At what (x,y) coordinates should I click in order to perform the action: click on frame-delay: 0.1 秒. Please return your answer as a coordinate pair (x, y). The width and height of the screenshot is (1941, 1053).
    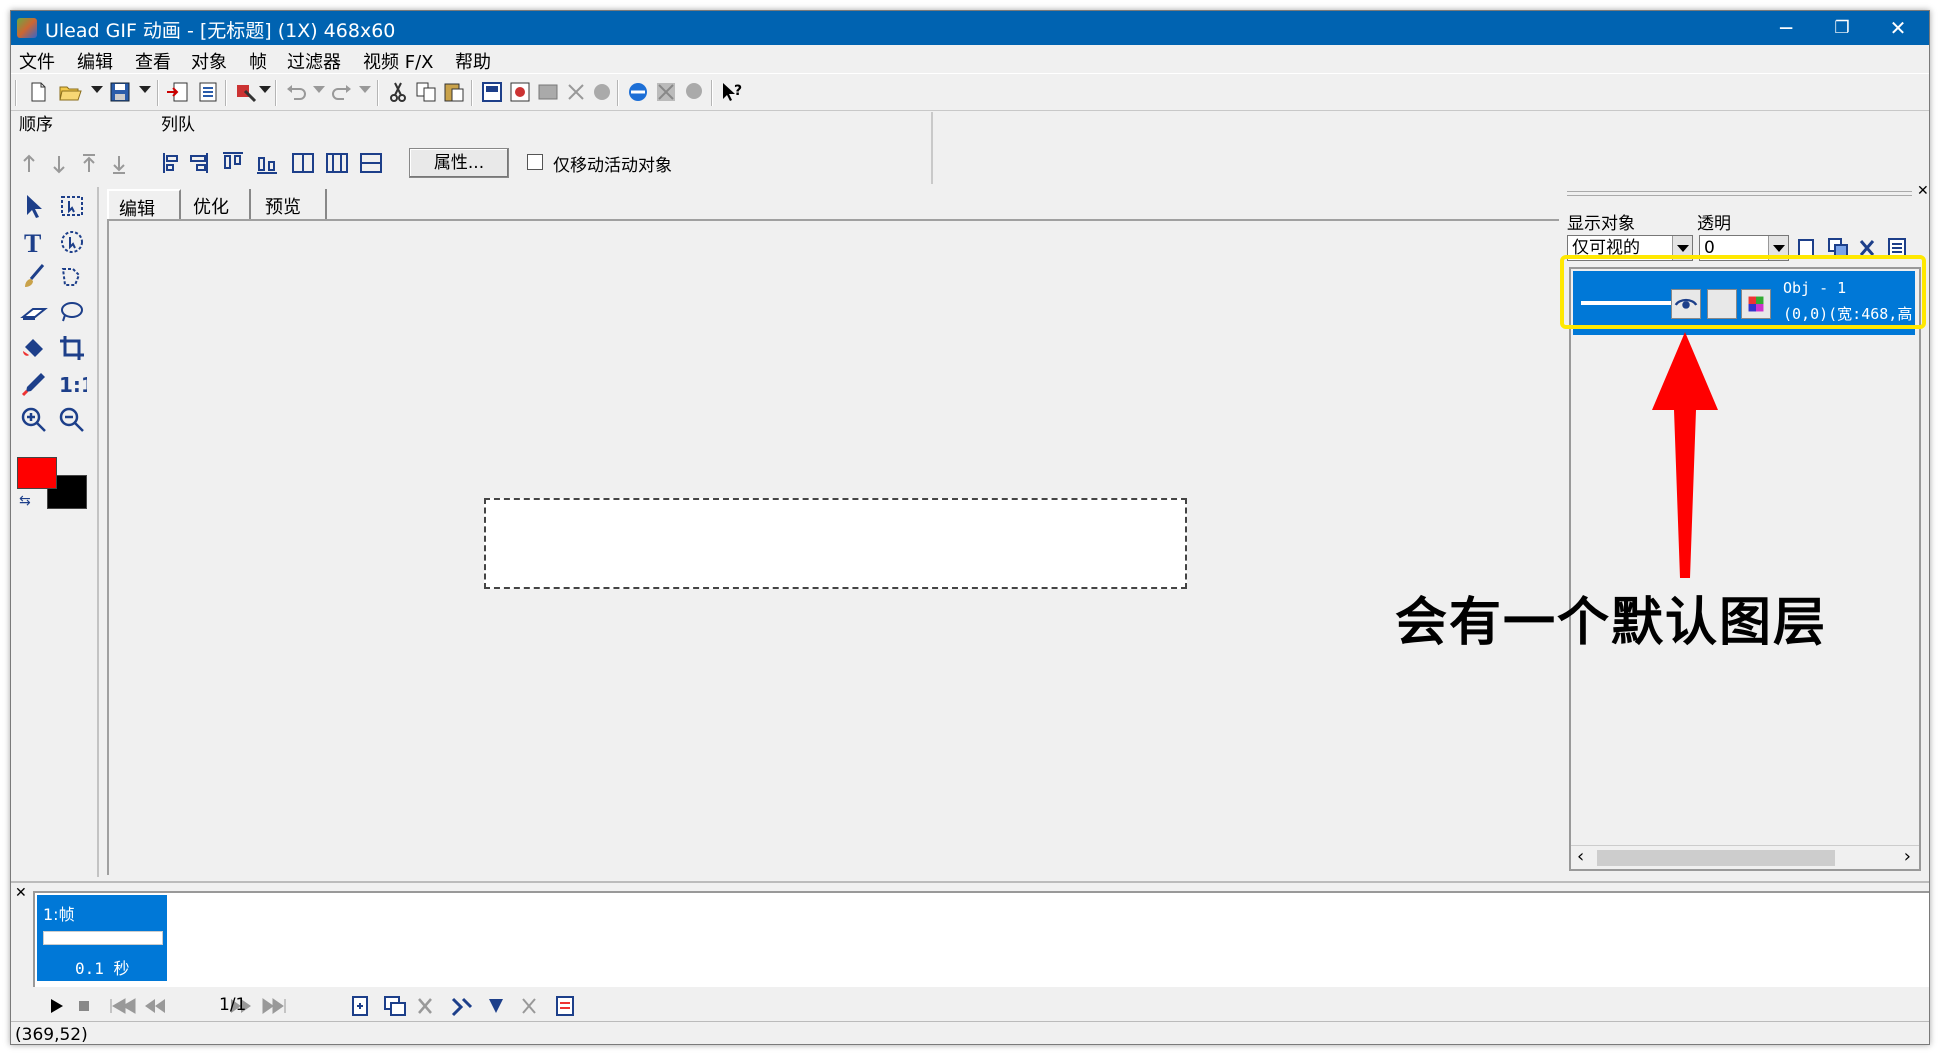
    Looking at the image, I should click on (102, 967).